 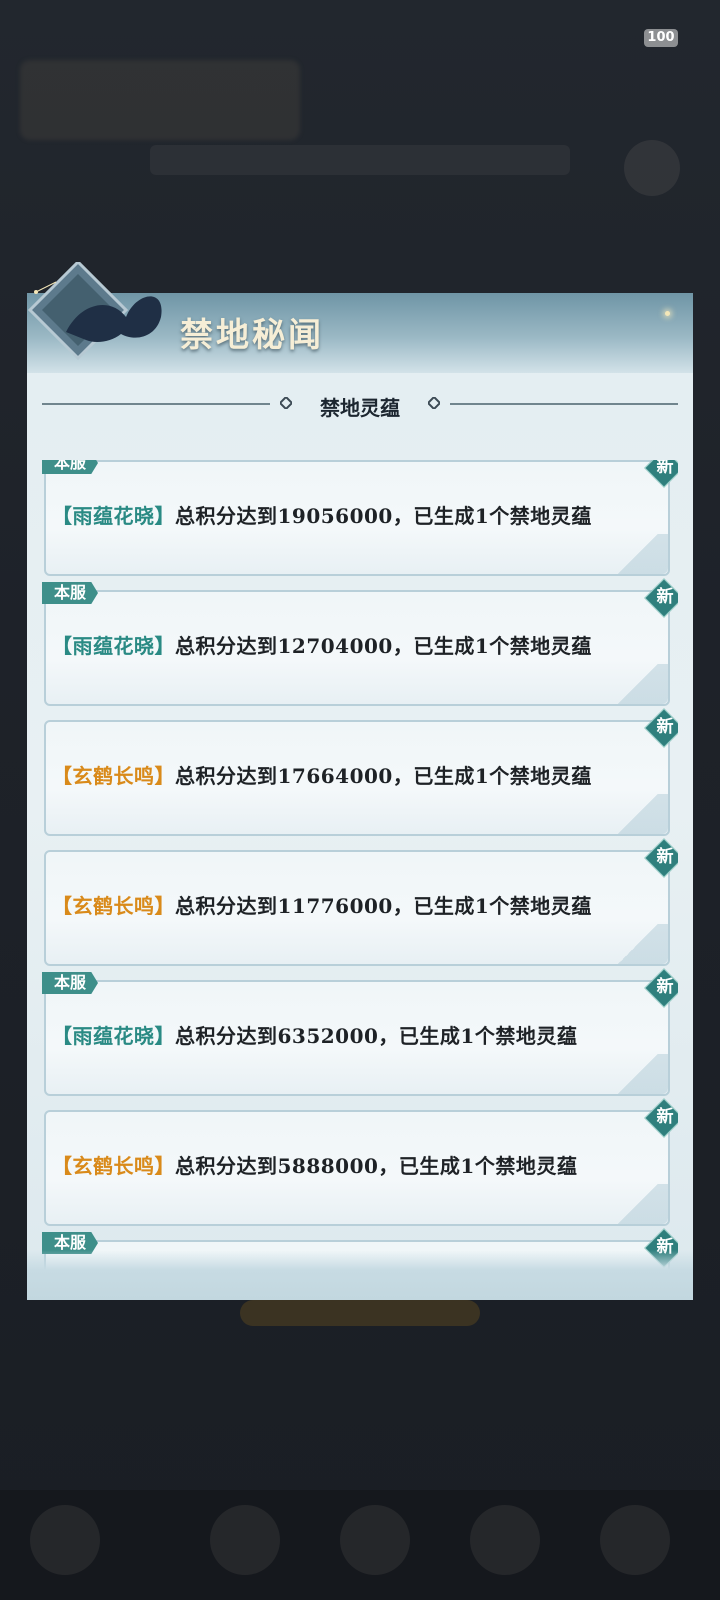 I want to click on item-text: 【雨蕴花晓】总积分达到12704000，已生成1个禁地灵蕴, so click(x=322, y=644).